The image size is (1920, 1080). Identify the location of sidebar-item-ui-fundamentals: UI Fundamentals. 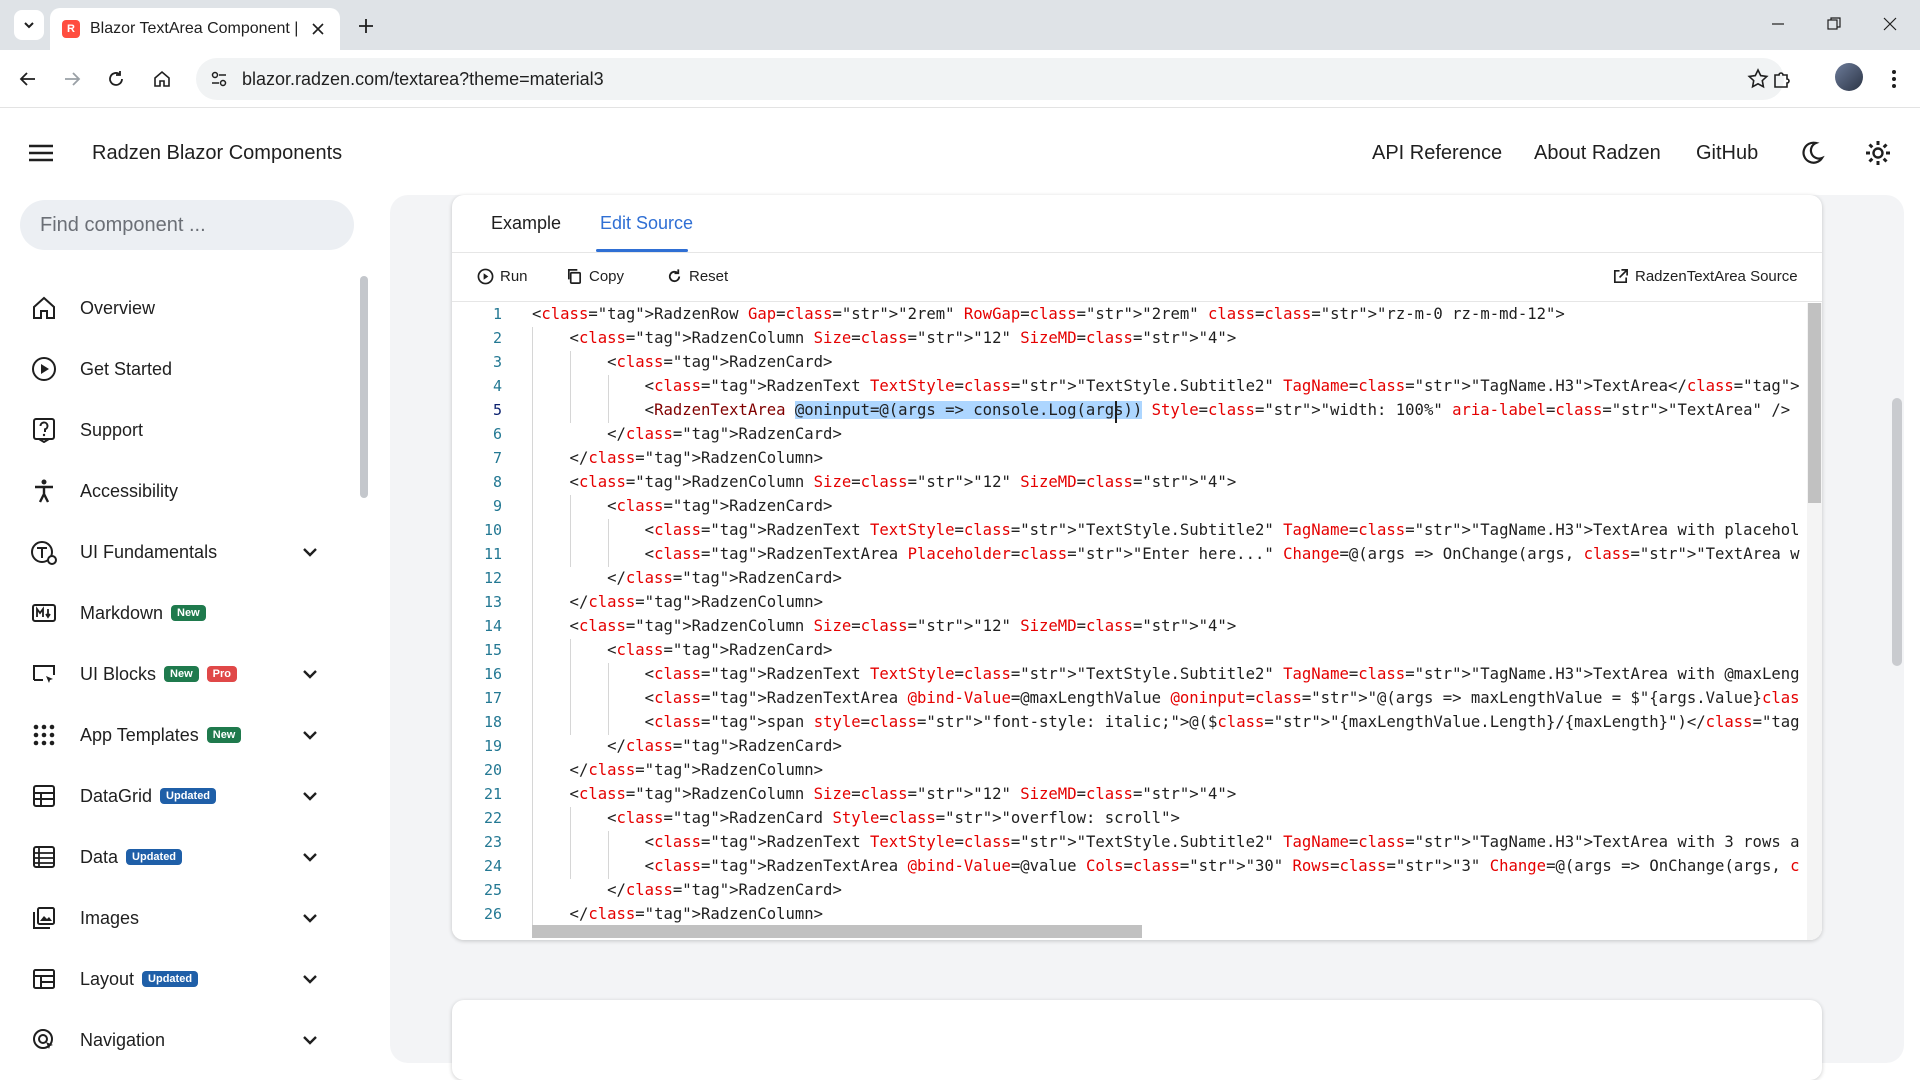
(178, 552).